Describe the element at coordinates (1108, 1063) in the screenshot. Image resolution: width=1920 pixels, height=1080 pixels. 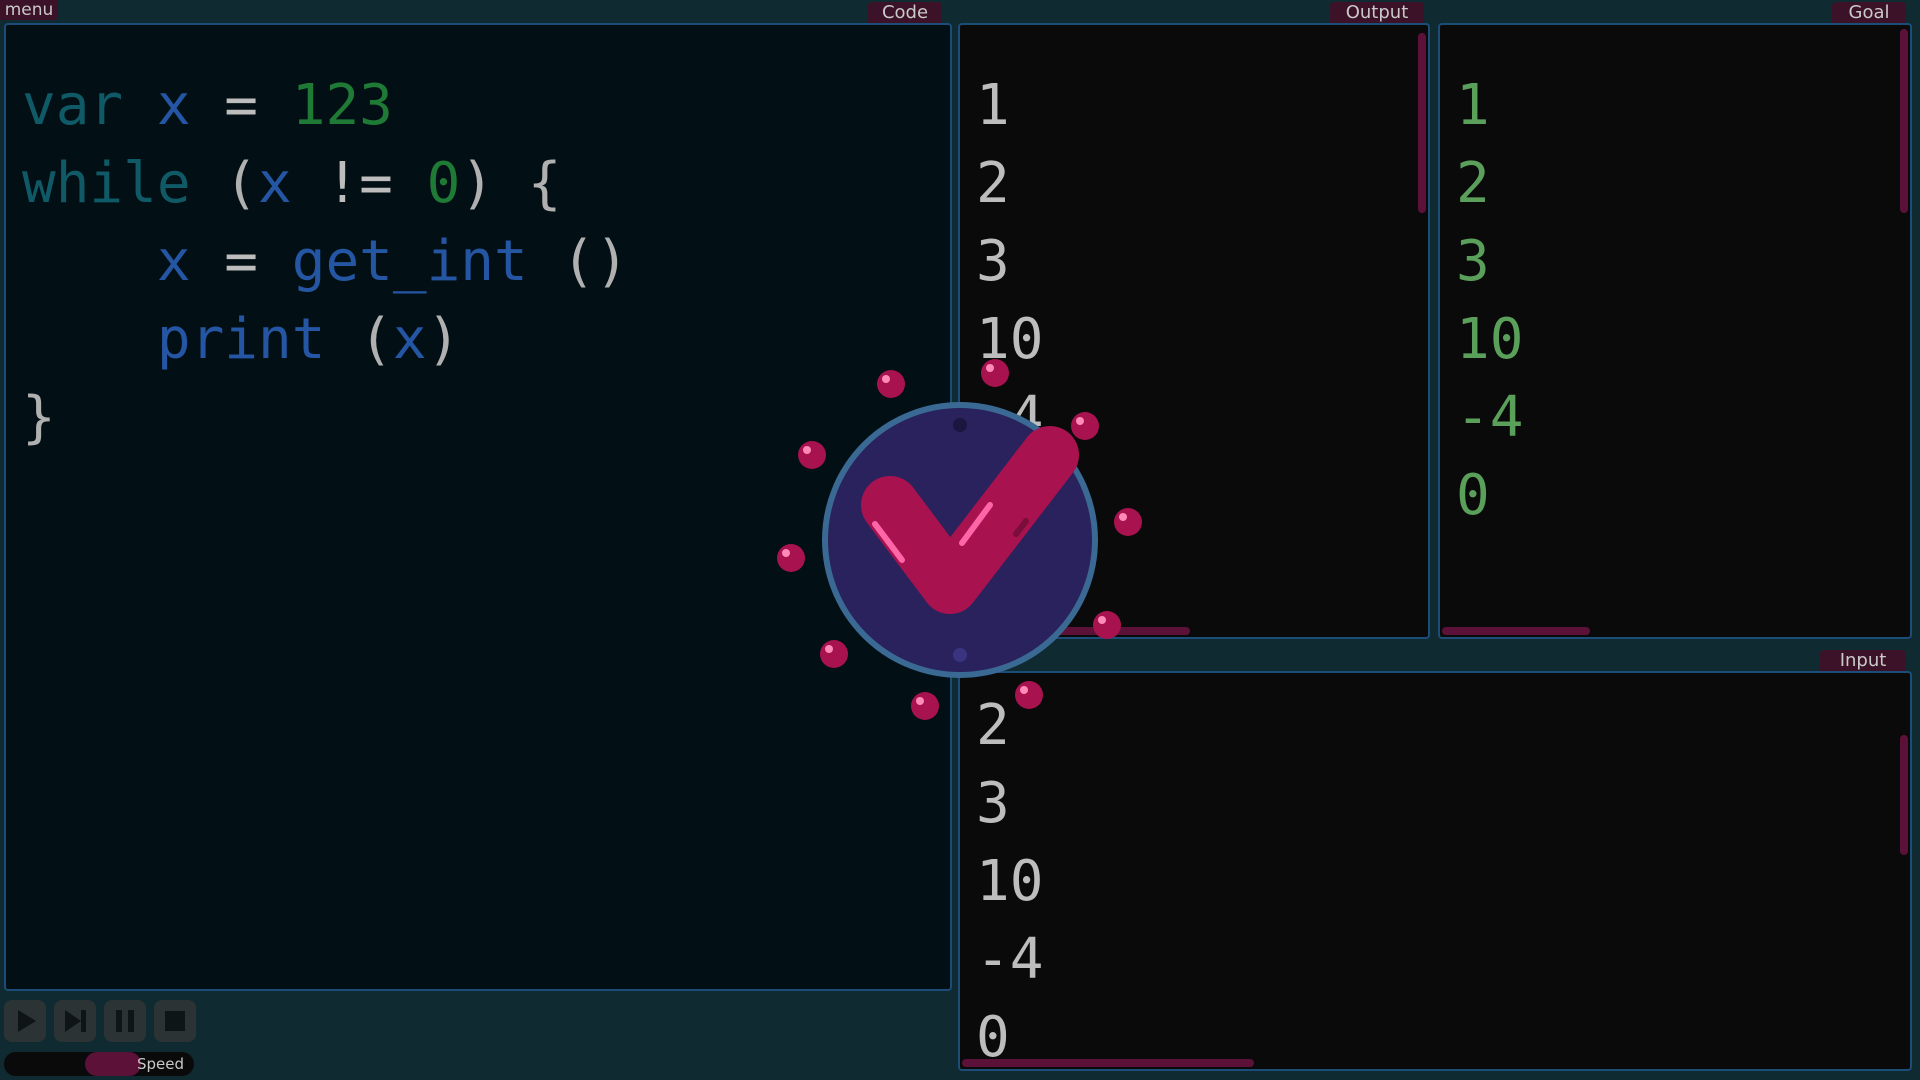
I see `input-hscrollbar` at that location.